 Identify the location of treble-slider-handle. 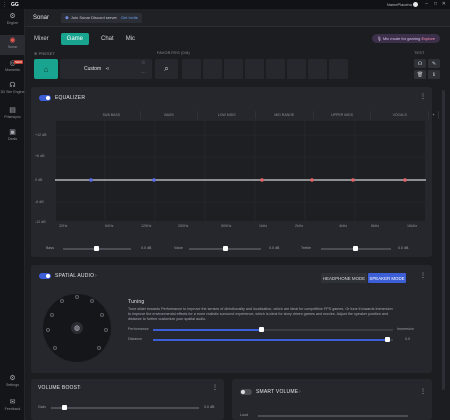
(355, 248).